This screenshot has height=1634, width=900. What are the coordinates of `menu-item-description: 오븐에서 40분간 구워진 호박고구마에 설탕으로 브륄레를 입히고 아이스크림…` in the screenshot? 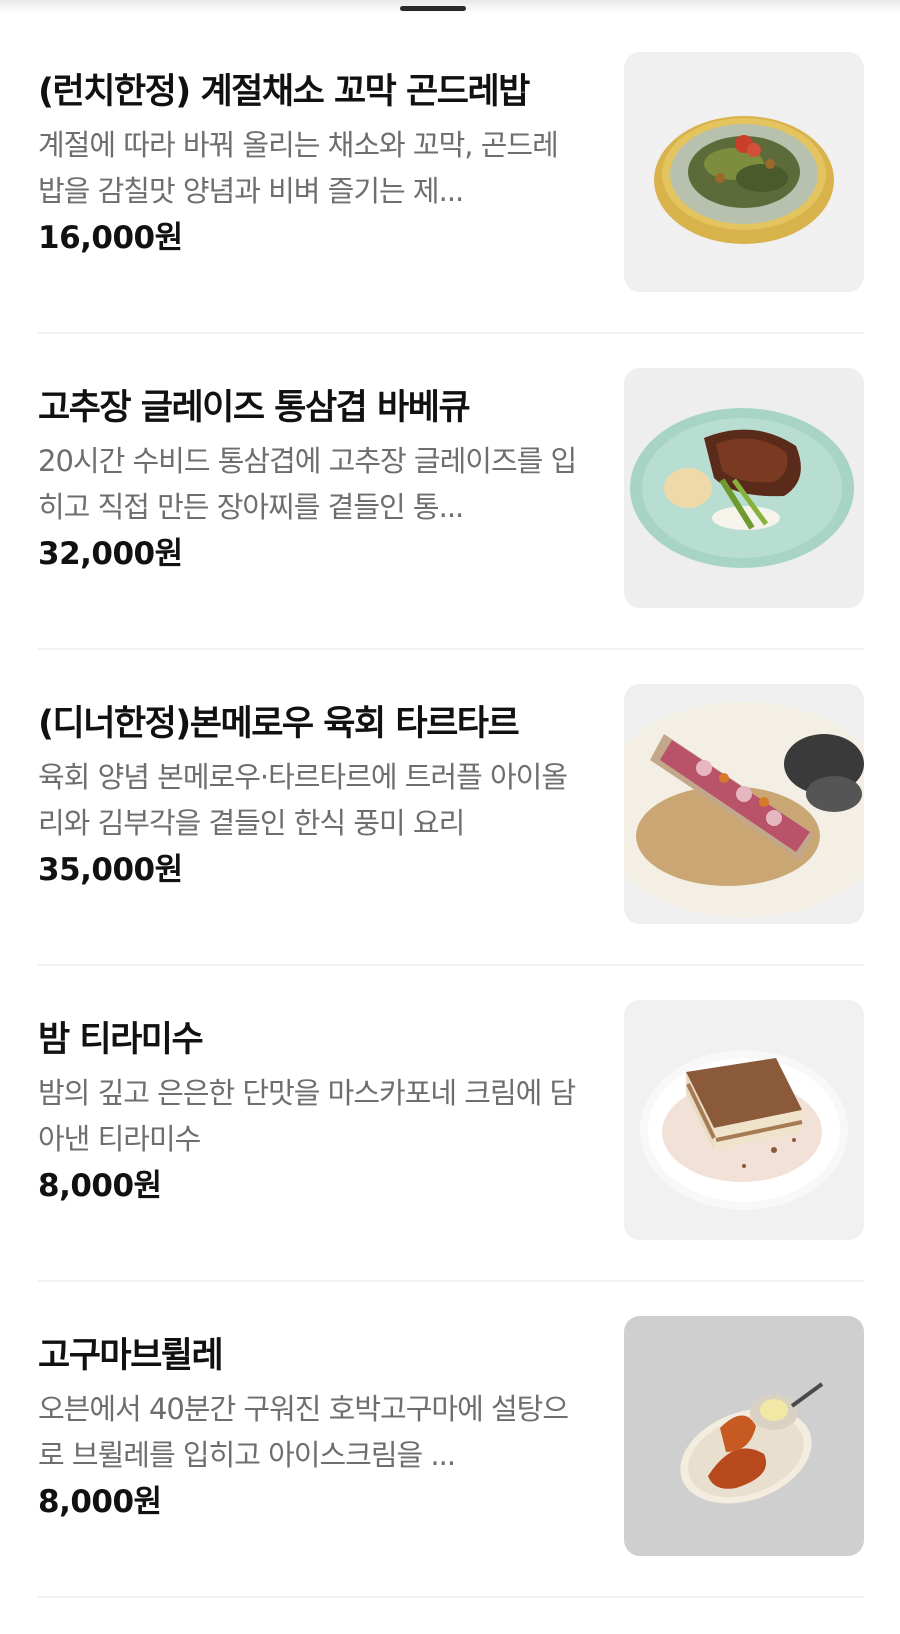 It's located at (303, 1432).